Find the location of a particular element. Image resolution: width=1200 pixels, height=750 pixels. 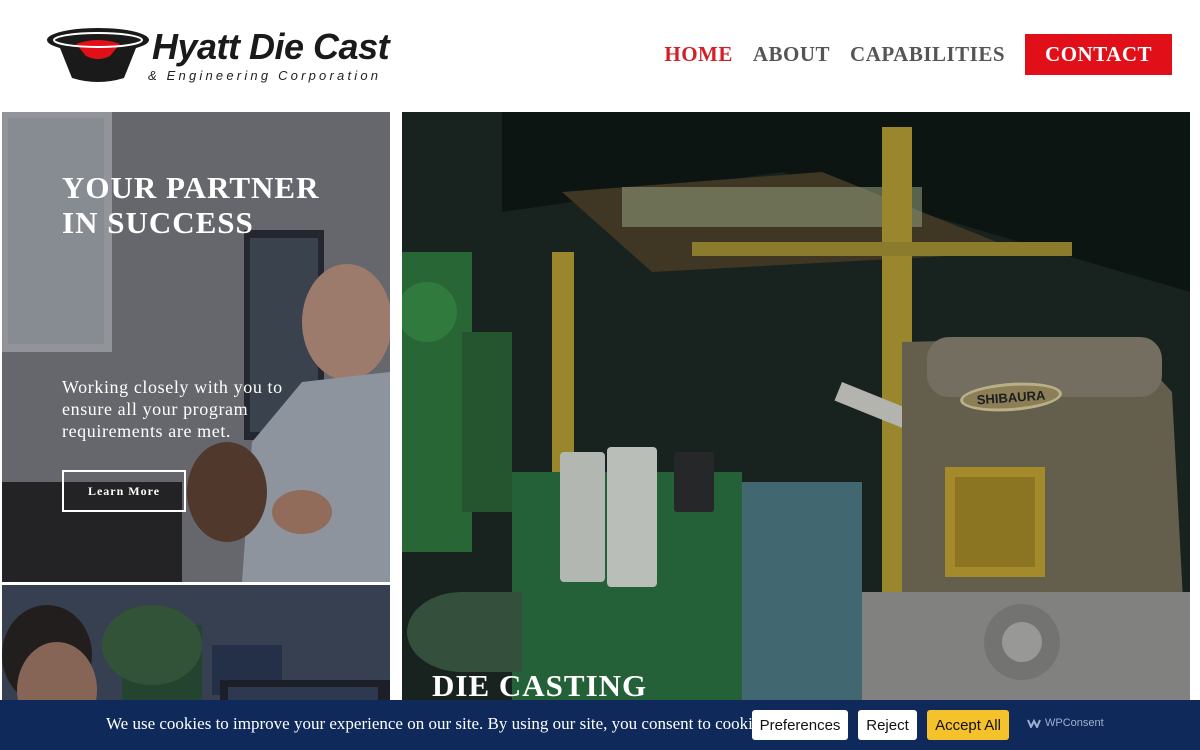

bucket-logo-icon is located at coordinates (98, 55).